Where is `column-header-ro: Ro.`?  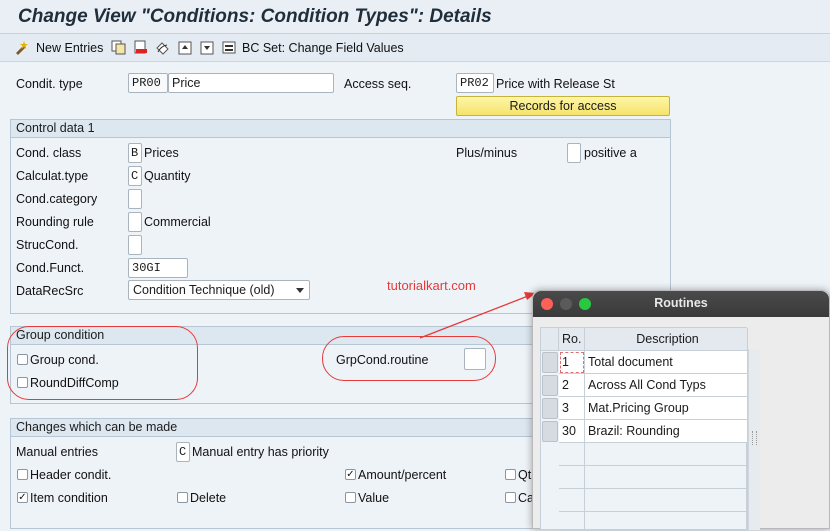
column-header-ro: Ro. is located at coordinates (572, 339).